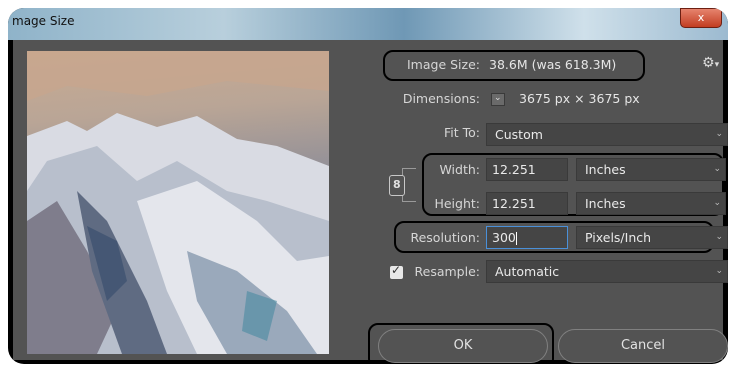 The height and width of the screenshot is (367, 733). What do you see at coordinates (463, 346) in the screenshot?
I see `ok-button: OK` at bounding box center [463, 346].